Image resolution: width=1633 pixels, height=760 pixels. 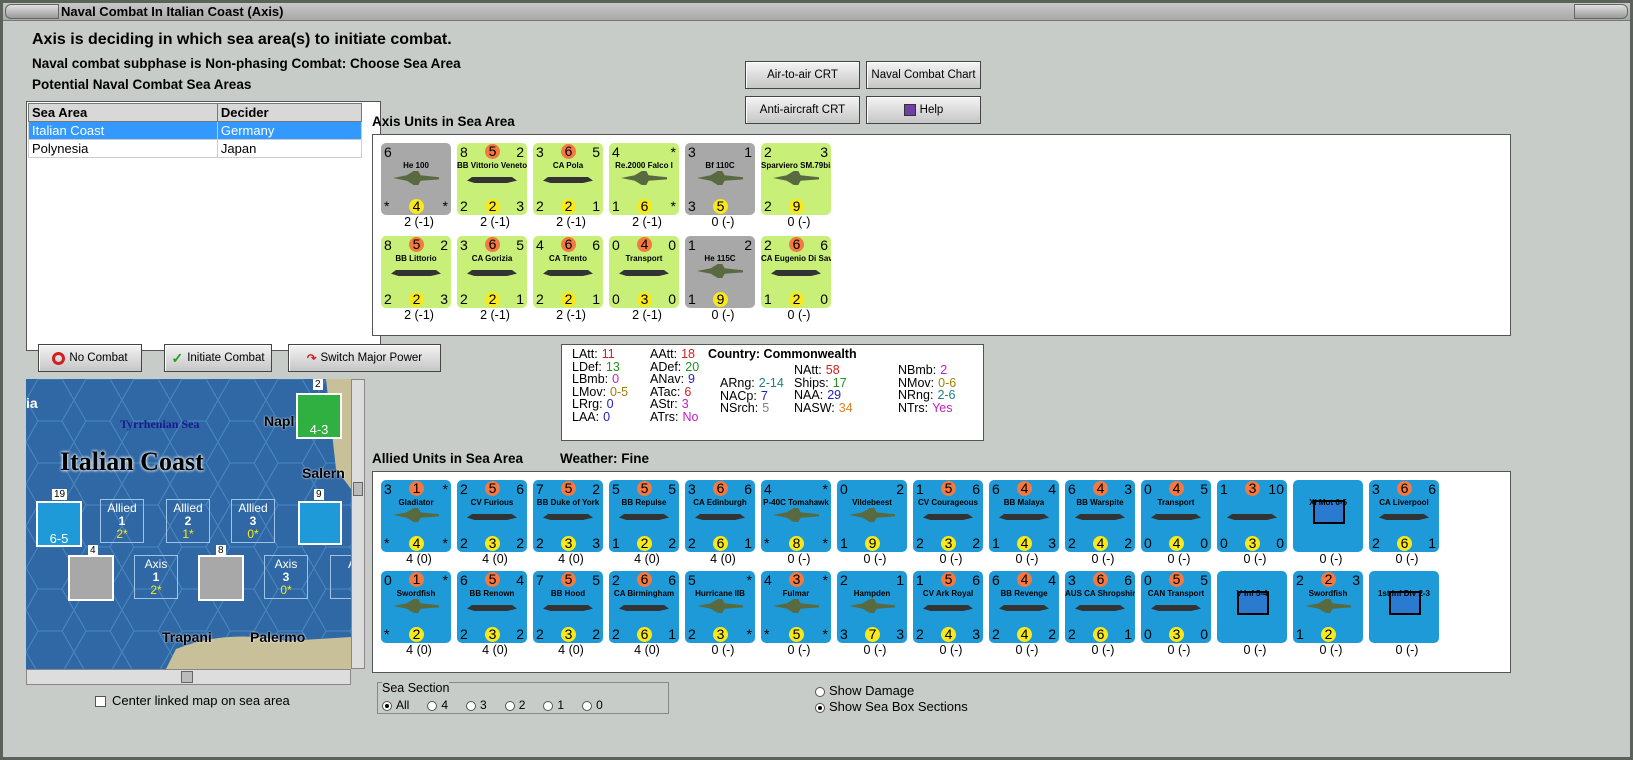 I want to click on unit-counter: 2 6 5 2 3 2 CV Furious, so click(x=492, y=516).